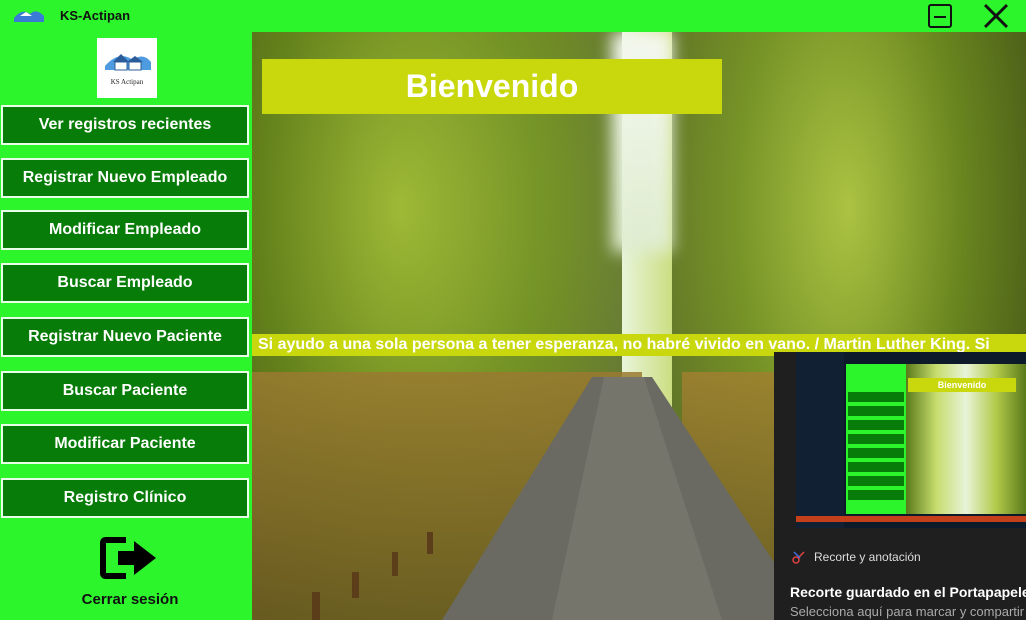 This screenshot has width=1026, height=620. Describe the element at coordinates (125, 337) in the screenshot. I see `register-patient-button: Registrar Nuevo Paciente` at that location.